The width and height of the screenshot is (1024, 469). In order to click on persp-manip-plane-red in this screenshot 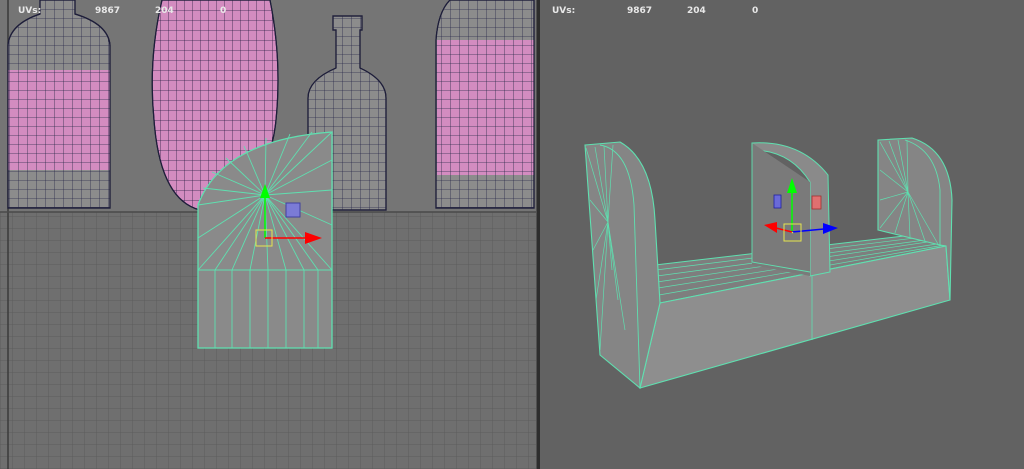, I will do `click(816, 202)`.